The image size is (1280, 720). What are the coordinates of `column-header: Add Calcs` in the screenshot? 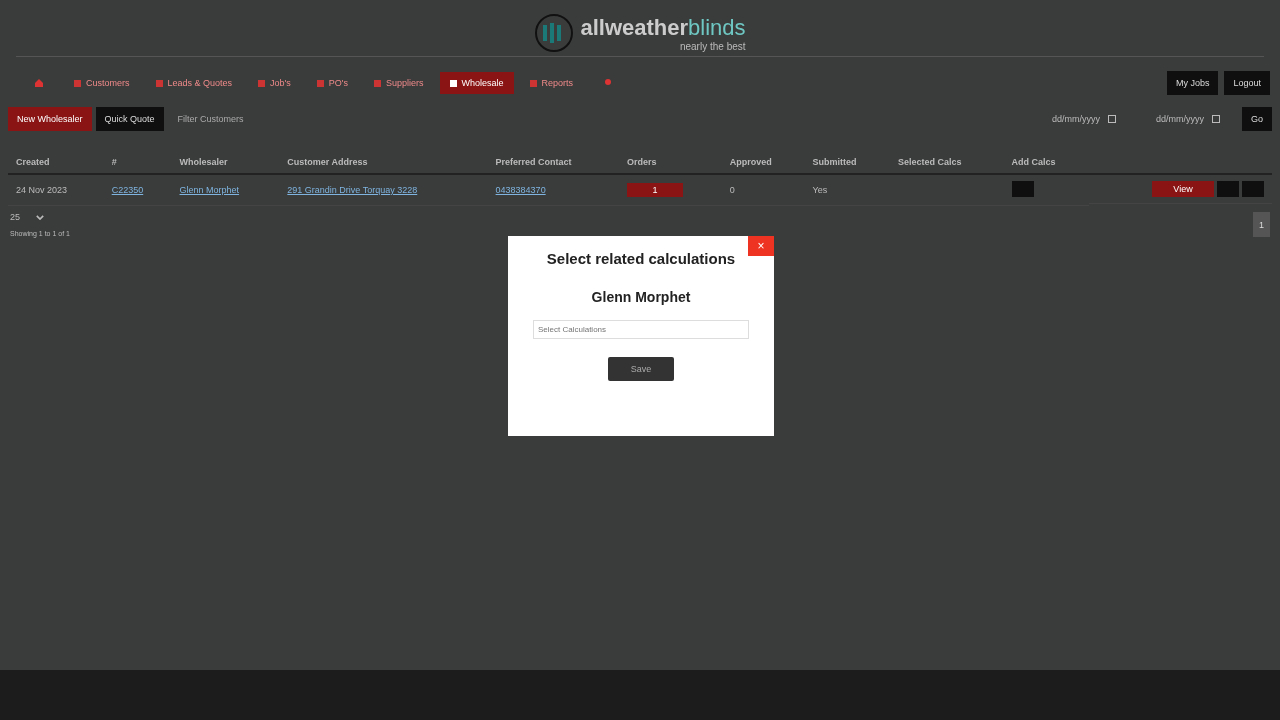 It's located at (1033, 162).